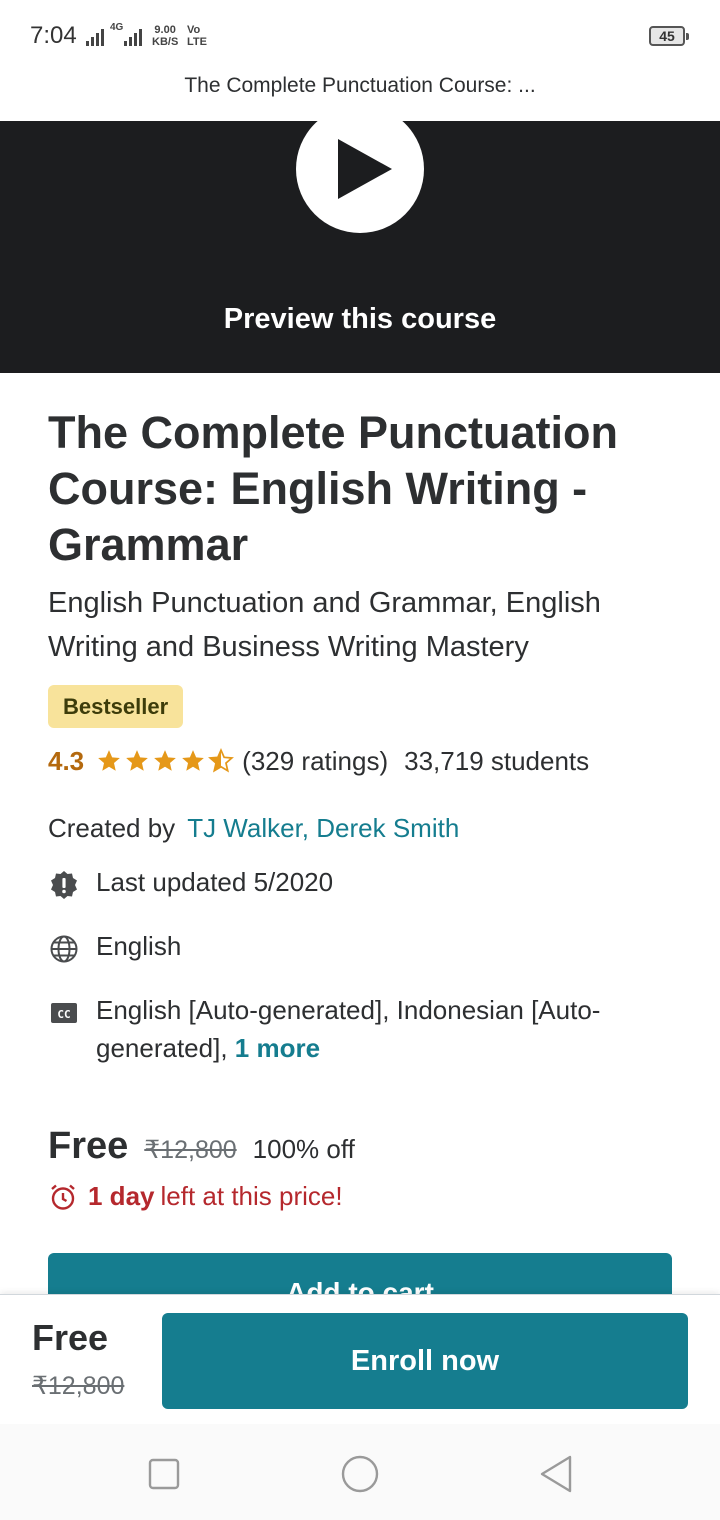  I want to click on deadline-days: 1 day, so click(121, 1196).